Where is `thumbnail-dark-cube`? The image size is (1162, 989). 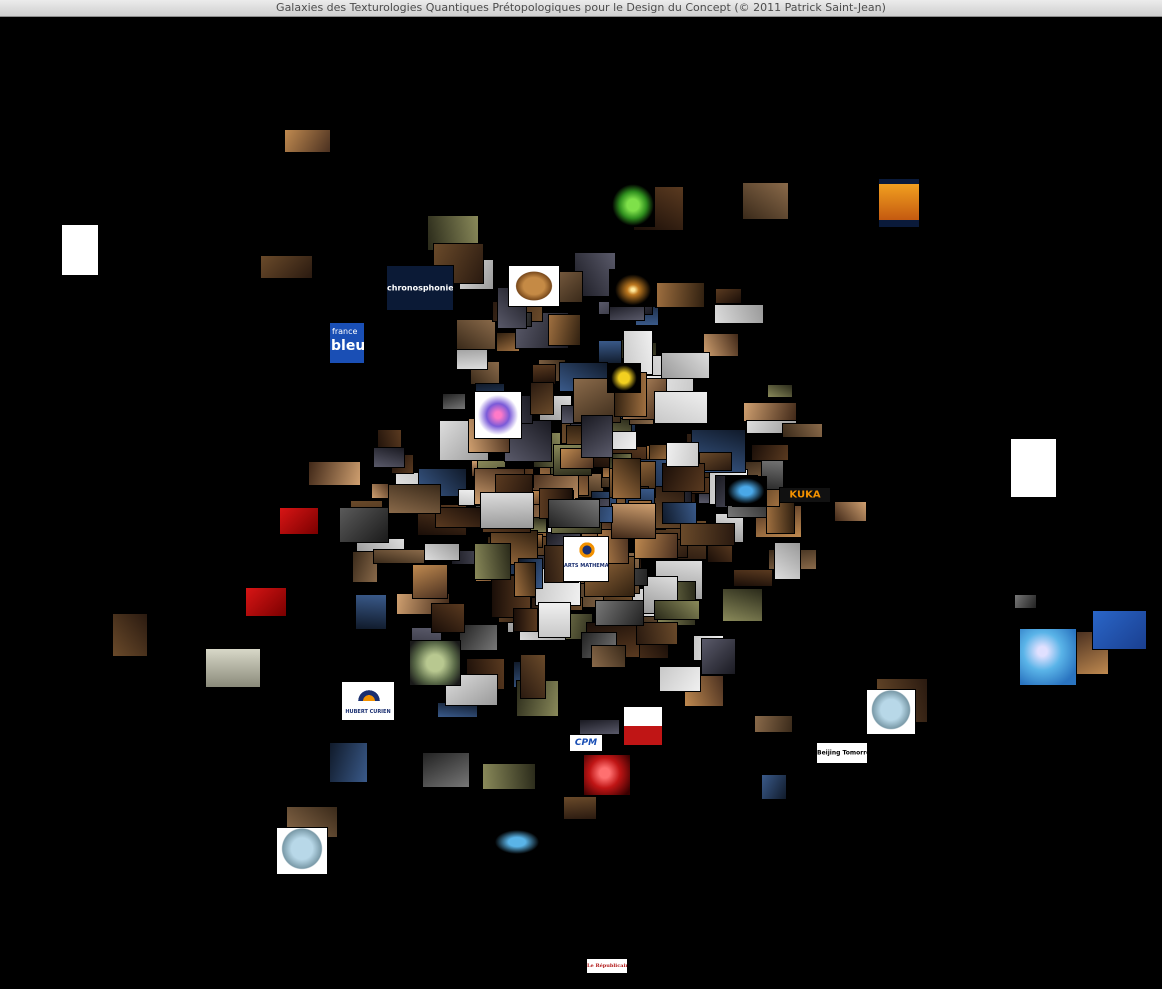
thumbnail-dark-cube is located at coordinates (364, 525).